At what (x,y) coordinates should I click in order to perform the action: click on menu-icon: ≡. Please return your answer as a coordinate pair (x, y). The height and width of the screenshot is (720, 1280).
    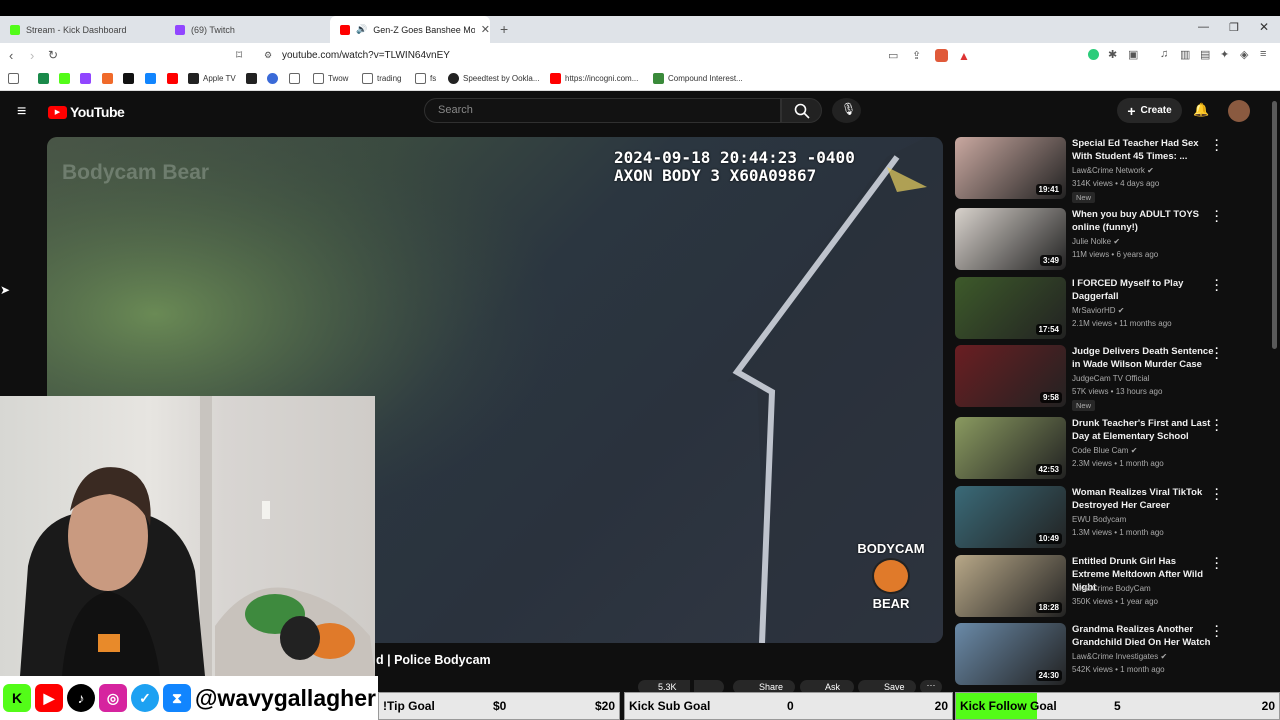
    Looking at the image, I should click on (1263, 54).